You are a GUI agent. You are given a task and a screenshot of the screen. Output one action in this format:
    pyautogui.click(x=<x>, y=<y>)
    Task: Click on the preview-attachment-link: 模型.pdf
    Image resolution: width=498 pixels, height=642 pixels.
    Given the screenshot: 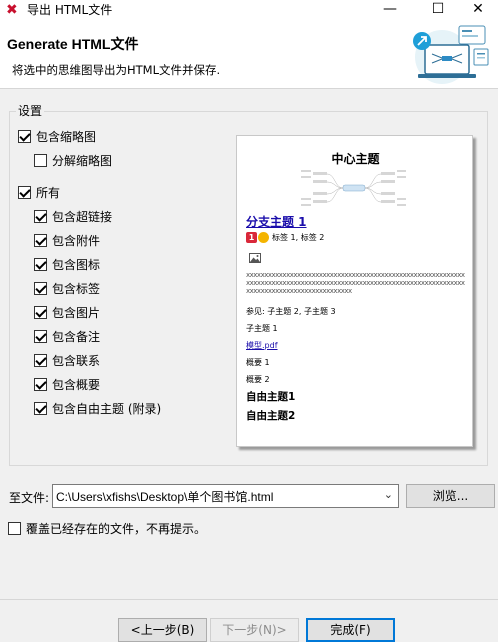 What is the action you would take?
    pyautogui.click(x=262, y=345)
    